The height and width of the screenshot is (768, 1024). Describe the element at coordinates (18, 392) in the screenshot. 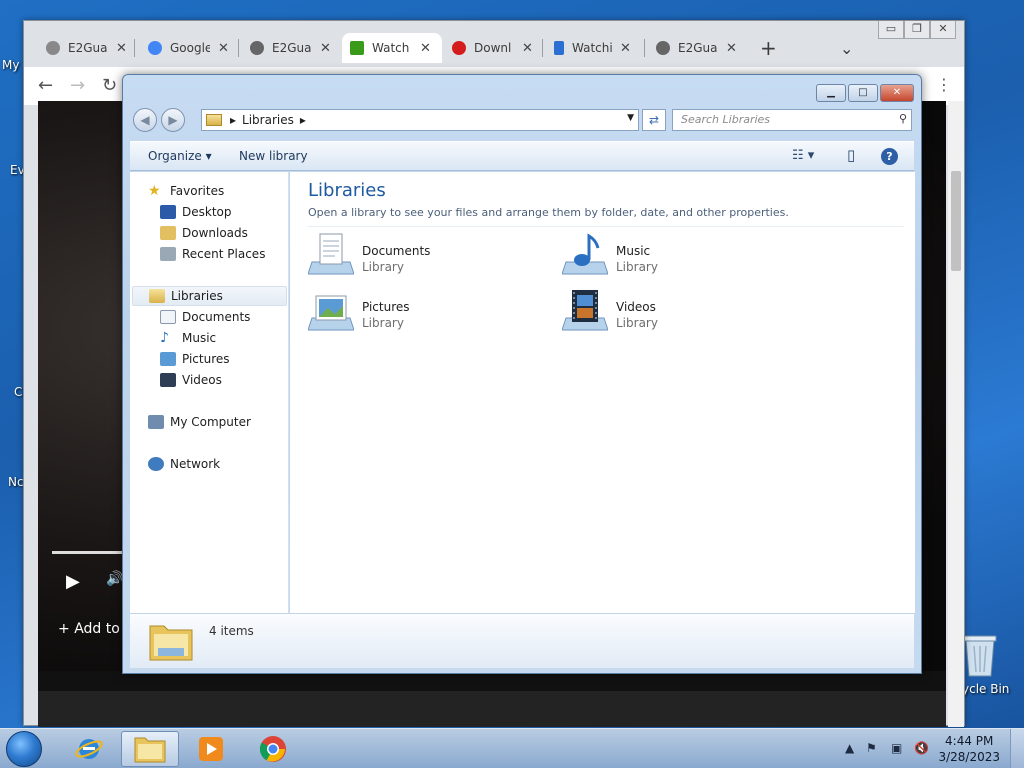

I see `desktop-icon-label: C` at that location.